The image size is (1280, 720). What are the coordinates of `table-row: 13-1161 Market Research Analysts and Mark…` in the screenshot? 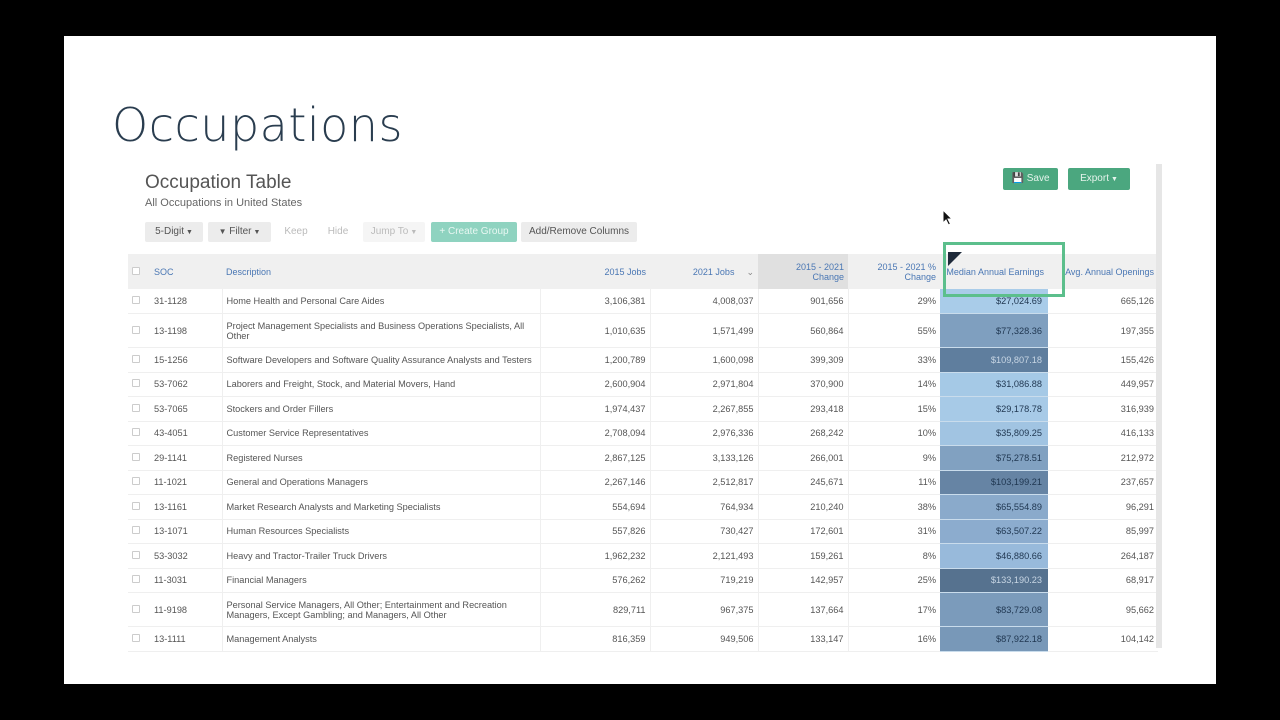 It's located at (643, 507).